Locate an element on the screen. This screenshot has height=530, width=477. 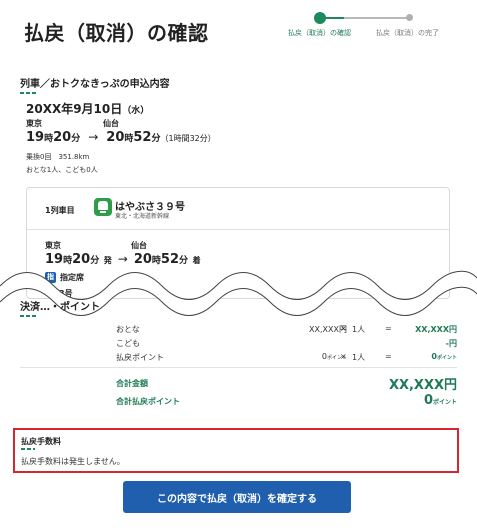
train-icon is located at coordinates (103, 207).